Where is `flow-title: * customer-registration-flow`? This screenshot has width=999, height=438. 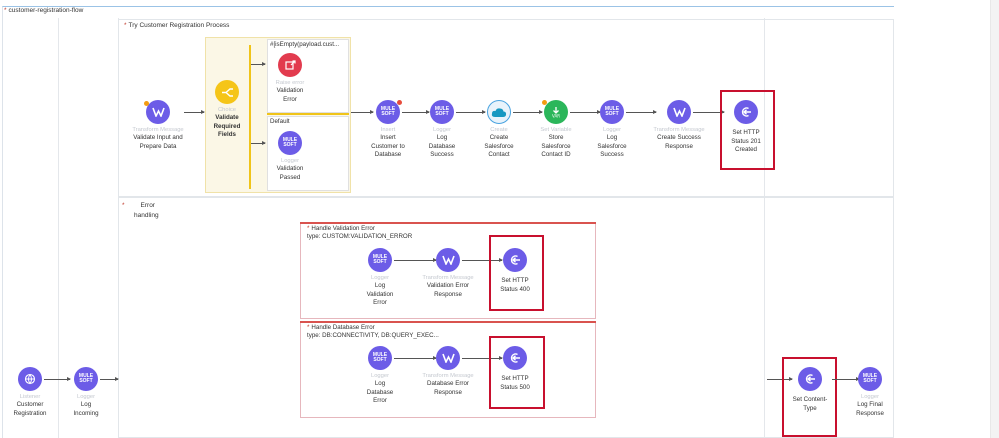
flow-title: * customer-registration-flow is located at coordinates (43, 10).